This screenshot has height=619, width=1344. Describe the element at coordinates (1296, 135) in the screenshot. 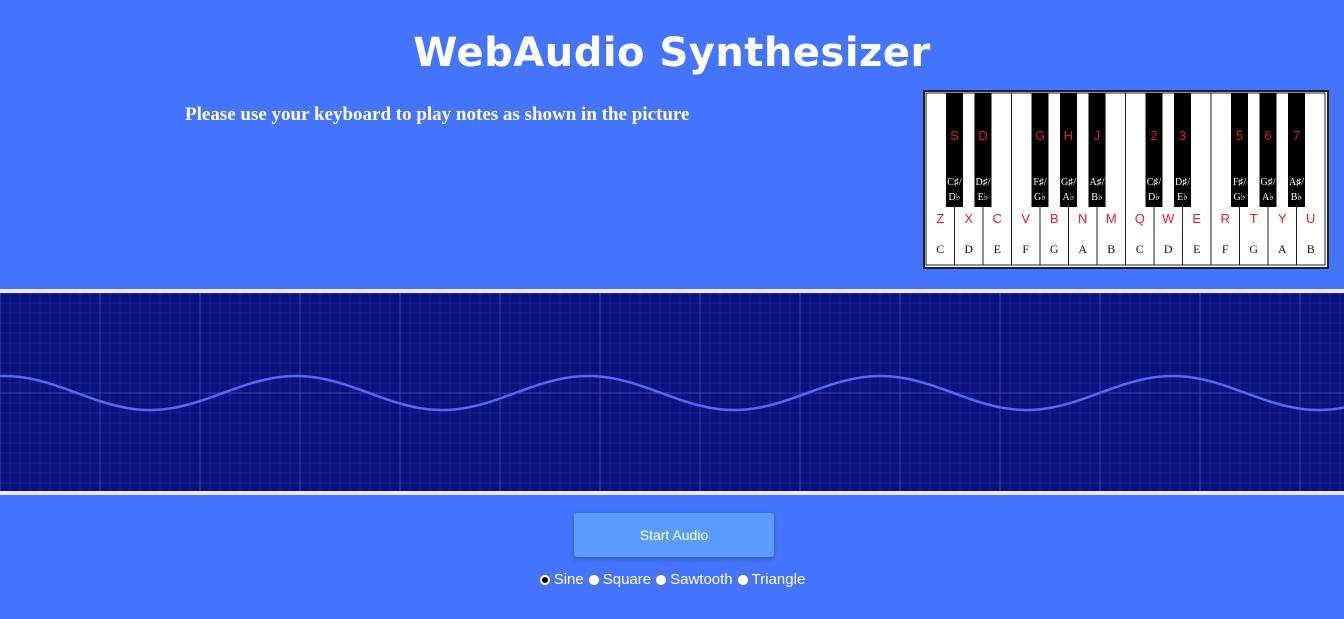

I see `black-key-shortcut: 7` at that location.